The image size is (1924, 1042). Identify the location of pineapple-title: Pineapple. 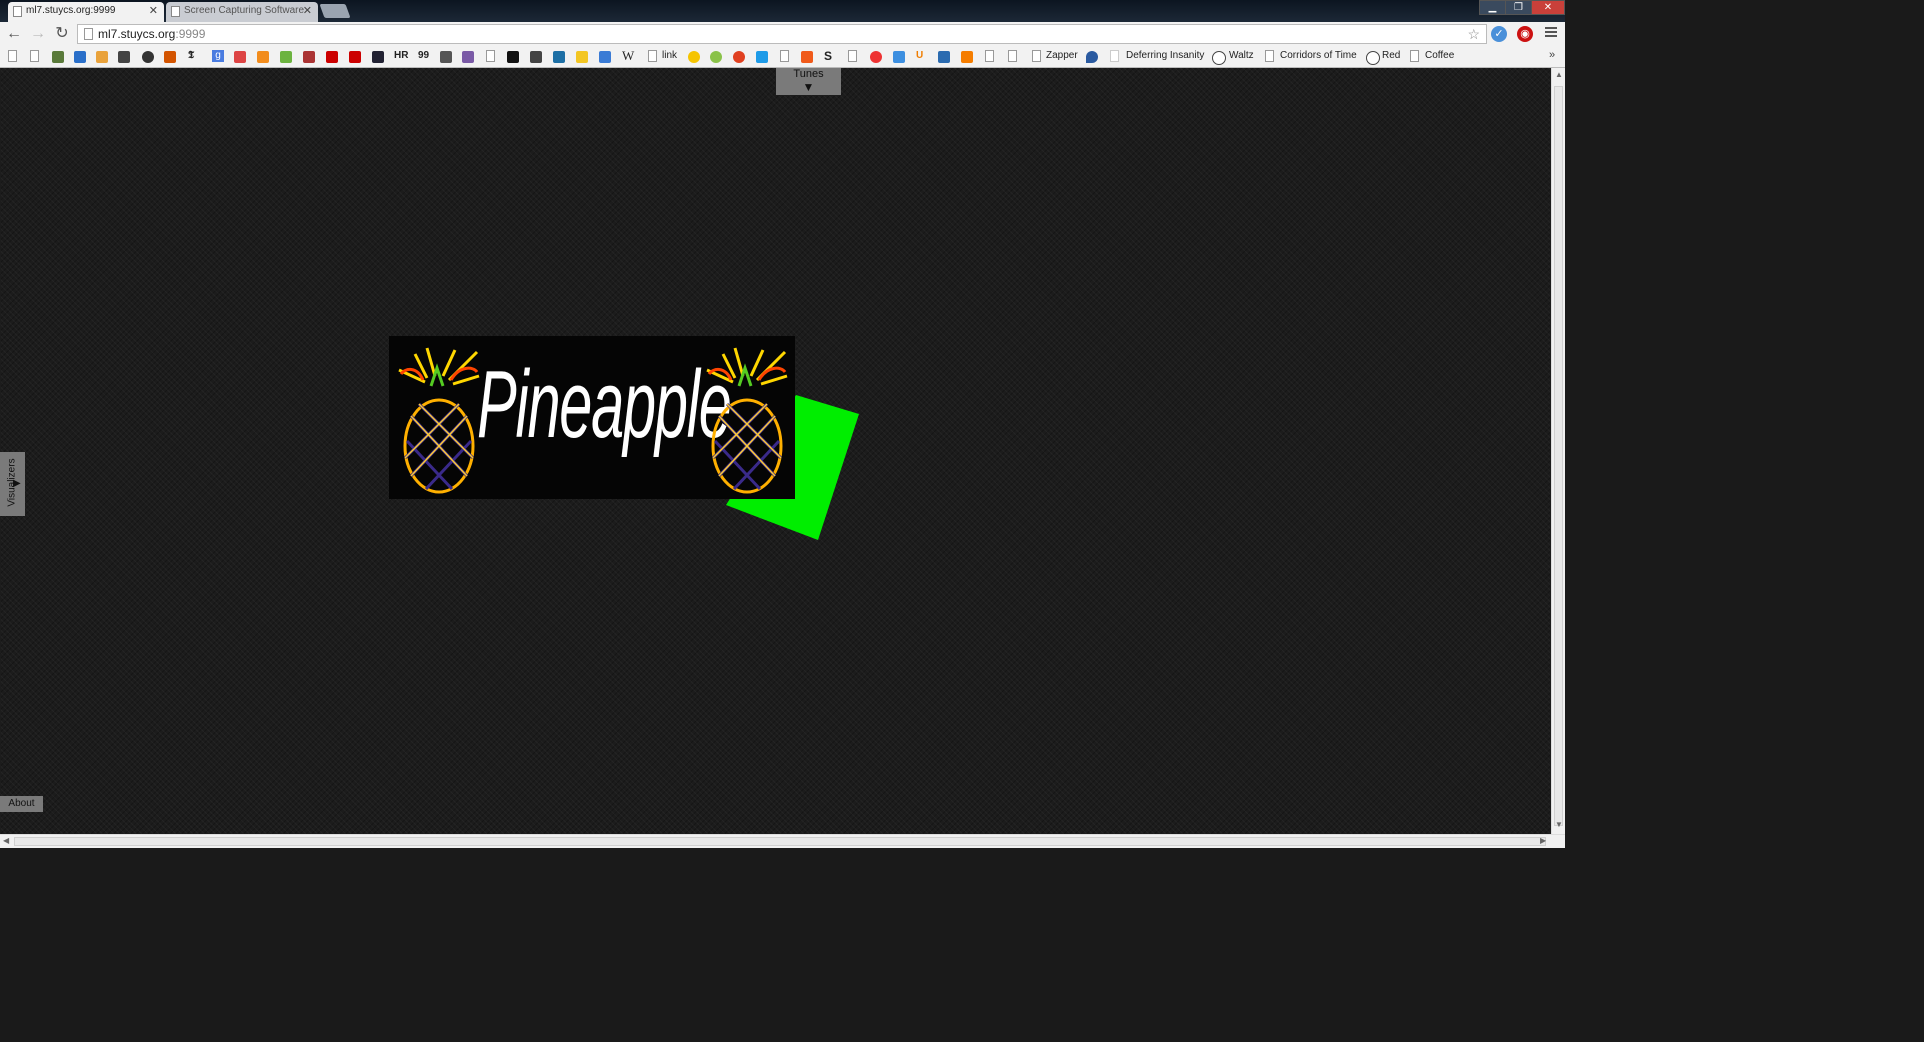
(604, 404).